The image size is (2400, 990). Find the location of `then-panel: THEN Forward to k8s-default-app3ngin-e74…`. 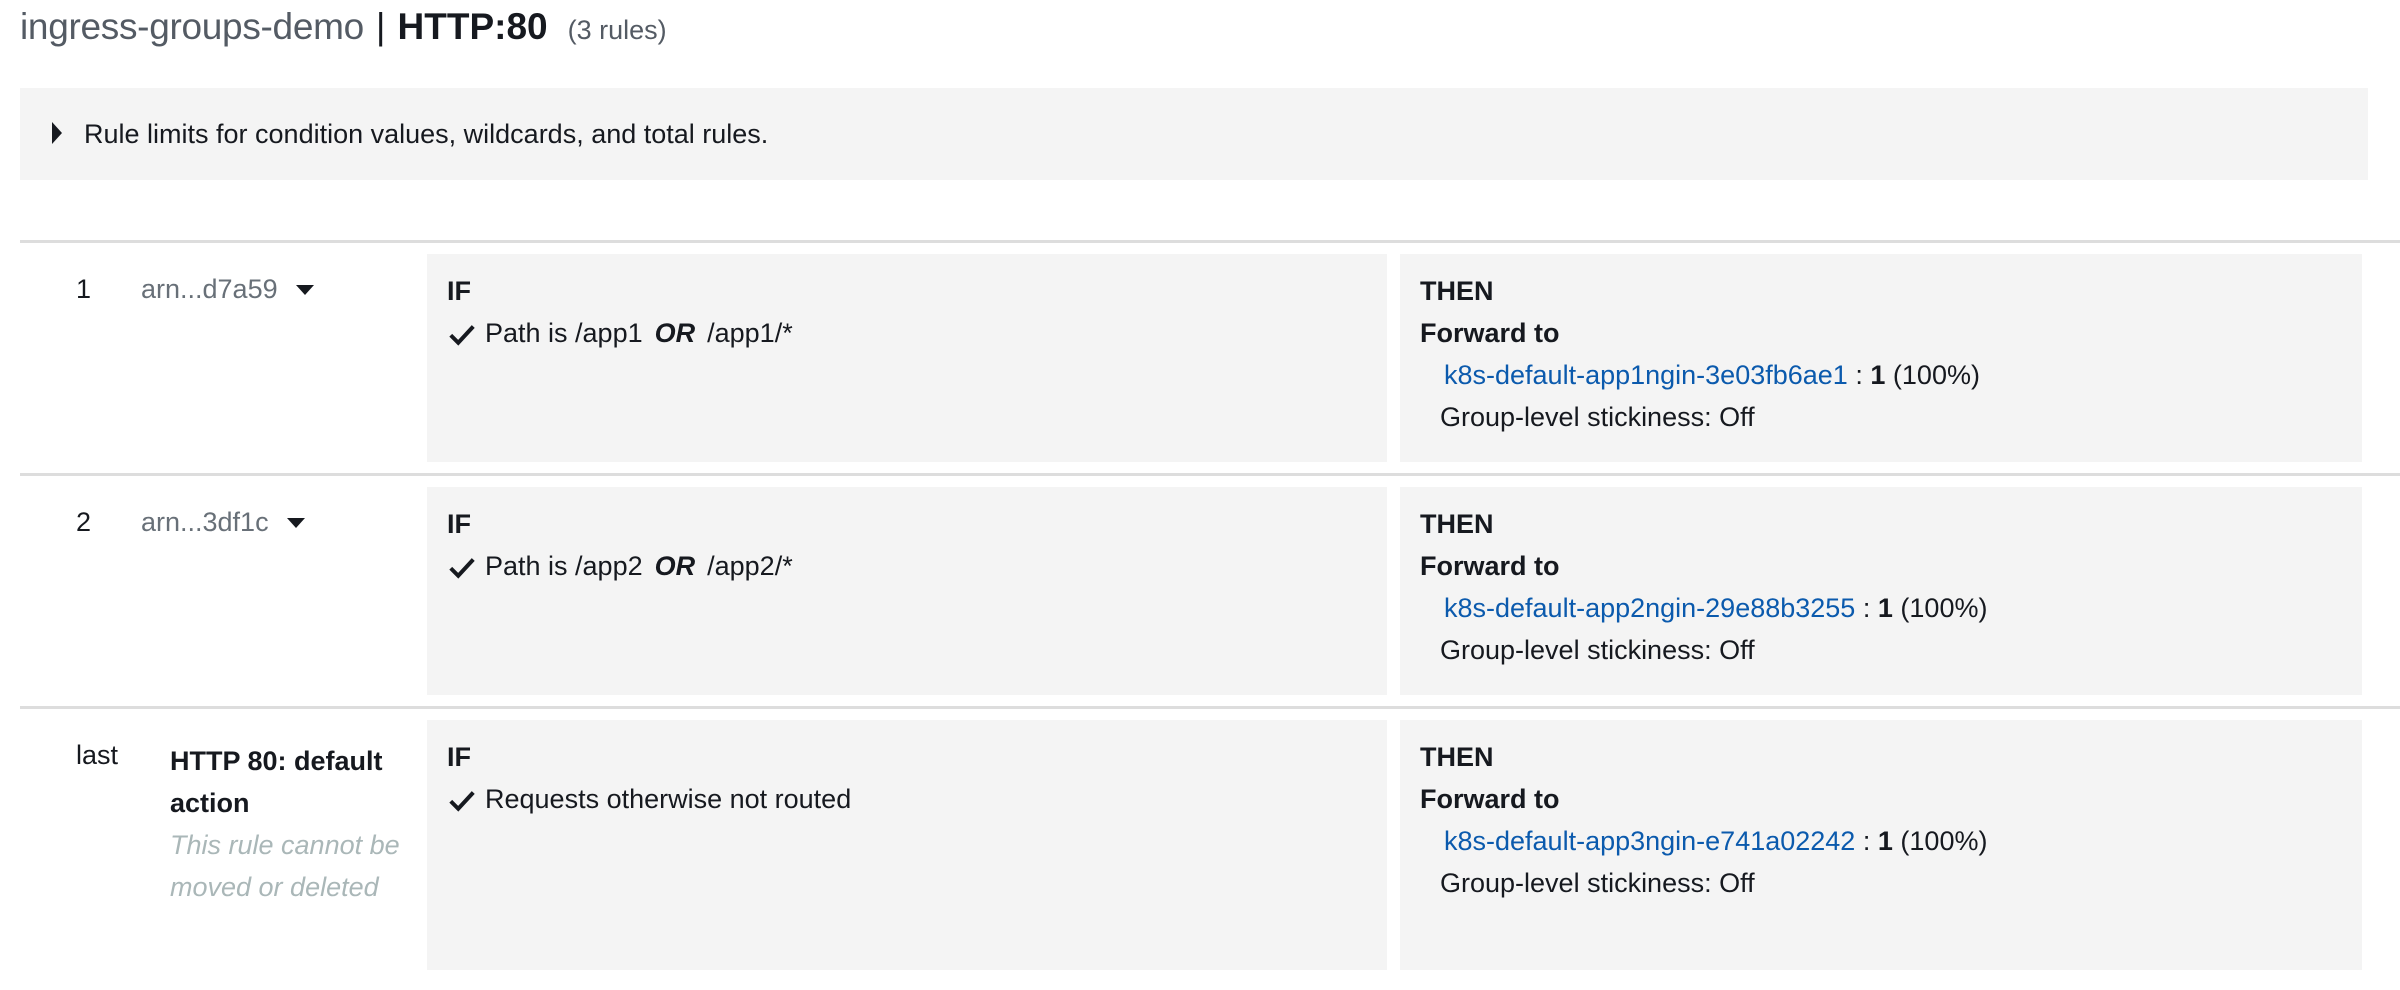

then-panel: THEN Forward to k8s-default-app3ngin-e74… is located at coordinates (1881, 845).